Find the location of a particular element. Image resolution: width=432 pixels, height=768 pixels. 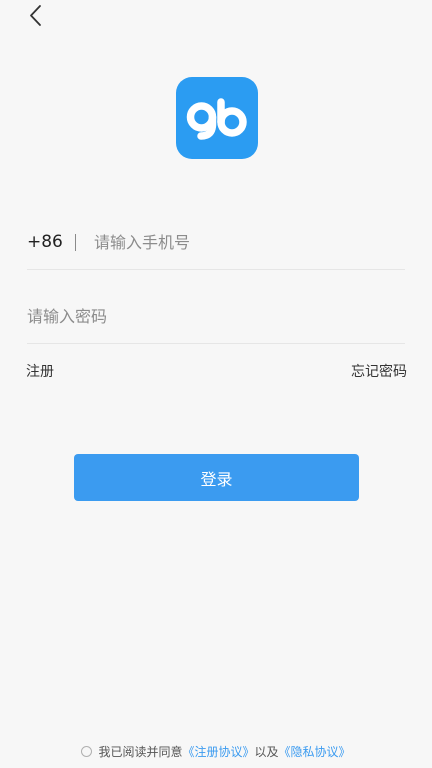

register-agreement-link: 《注册协议》 is located at coordinates (218, 751).